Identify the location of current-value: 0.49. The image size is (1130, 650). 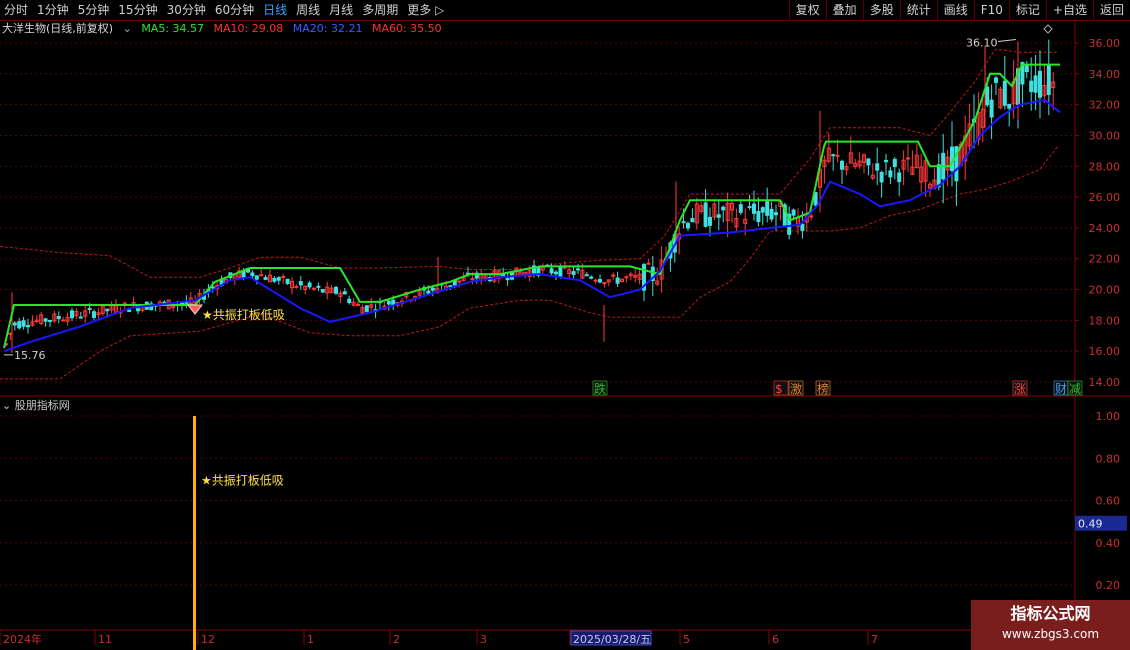
(1090, 524).